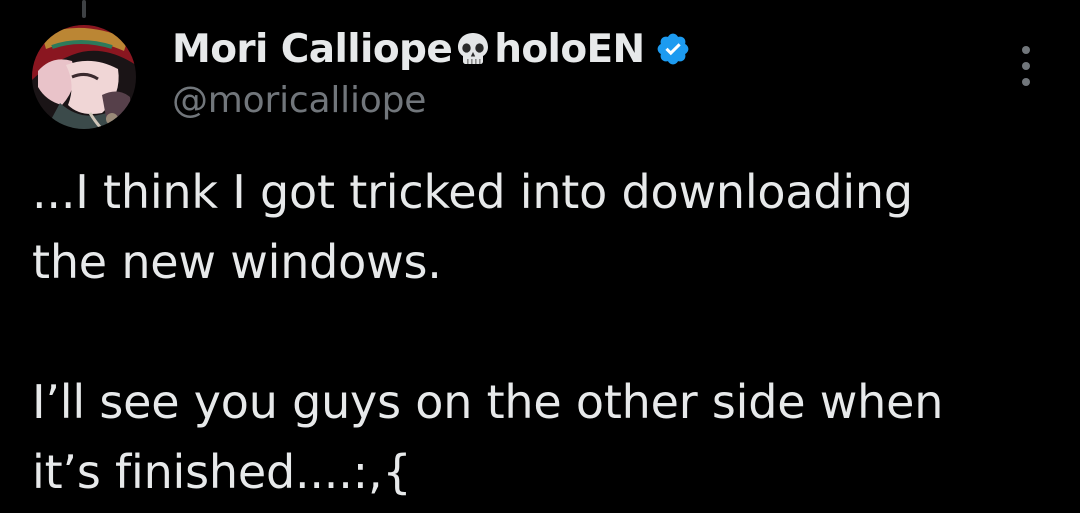  I want to click on skull-icon, so click(473, 49).